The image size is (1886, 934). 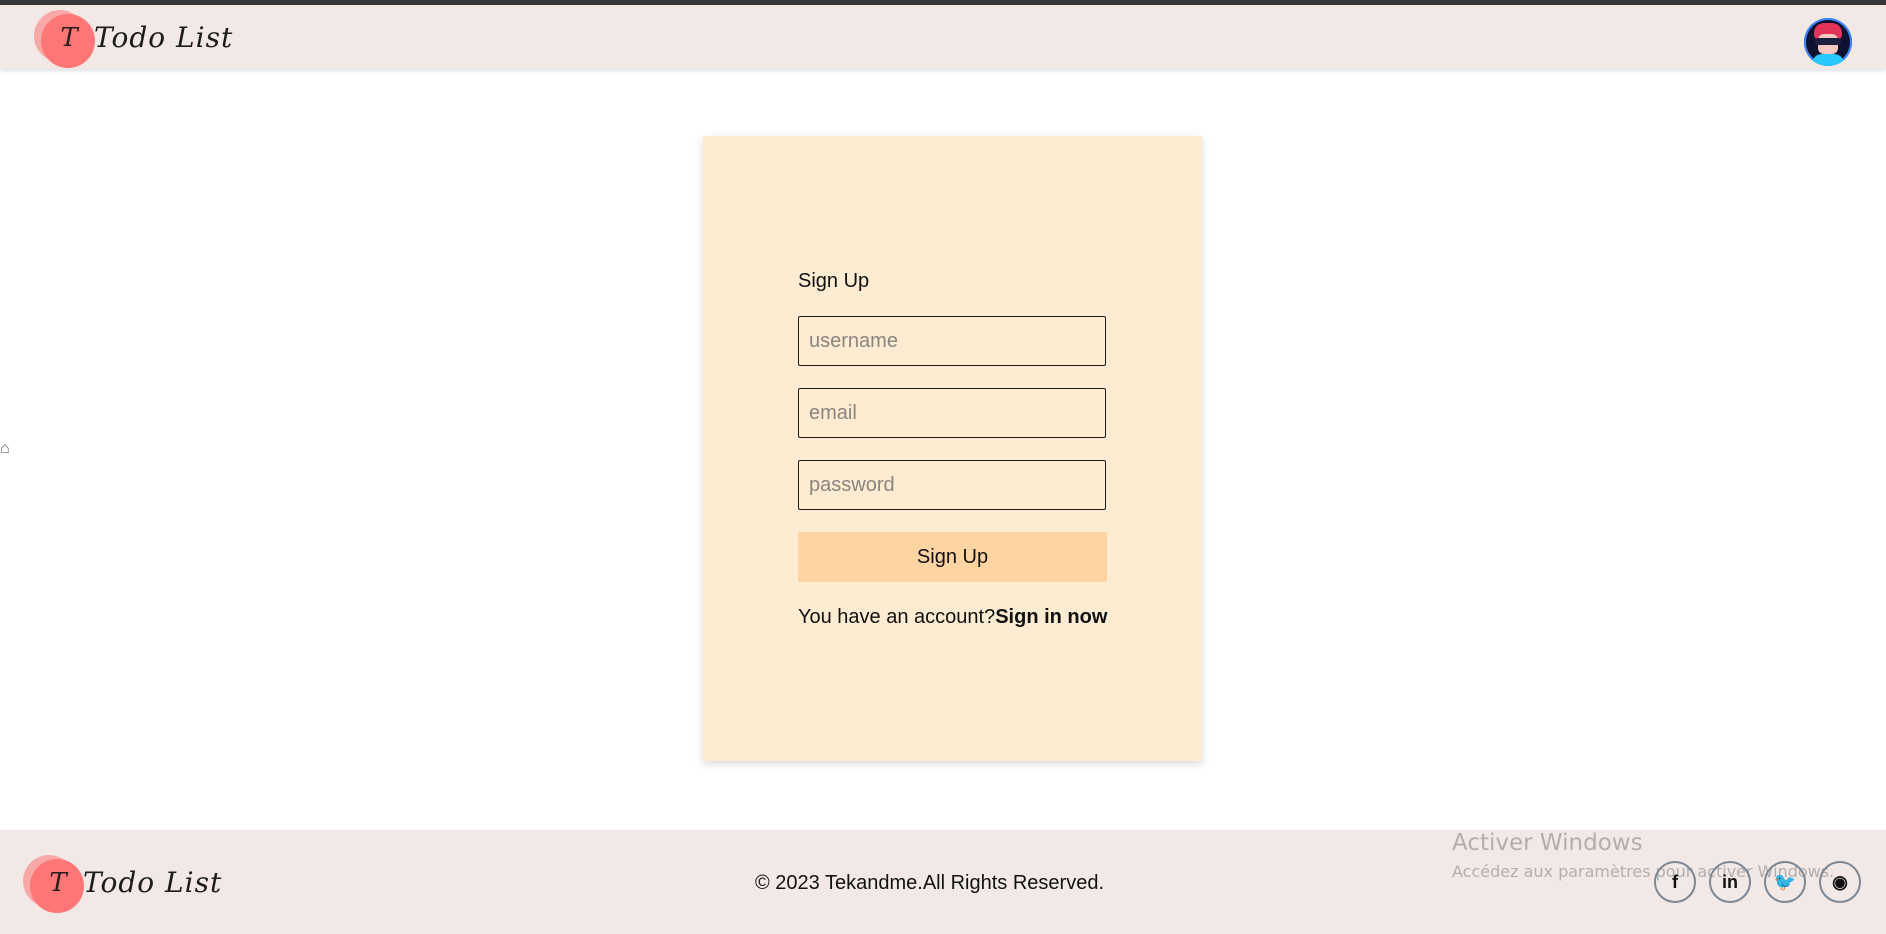 I want to click on logo-text: Todo List, so click(x=164, y=37).